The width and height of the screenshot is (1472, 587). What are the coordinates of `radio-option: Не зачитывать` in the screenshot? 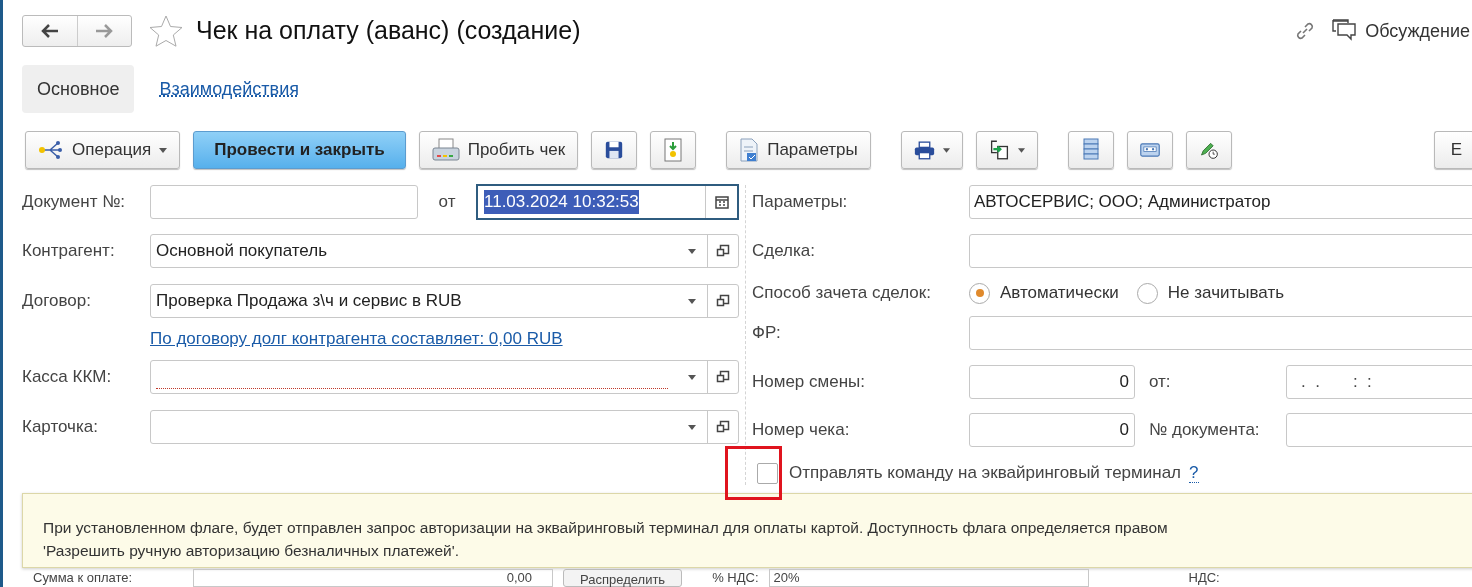 It's located at (1210, 293).